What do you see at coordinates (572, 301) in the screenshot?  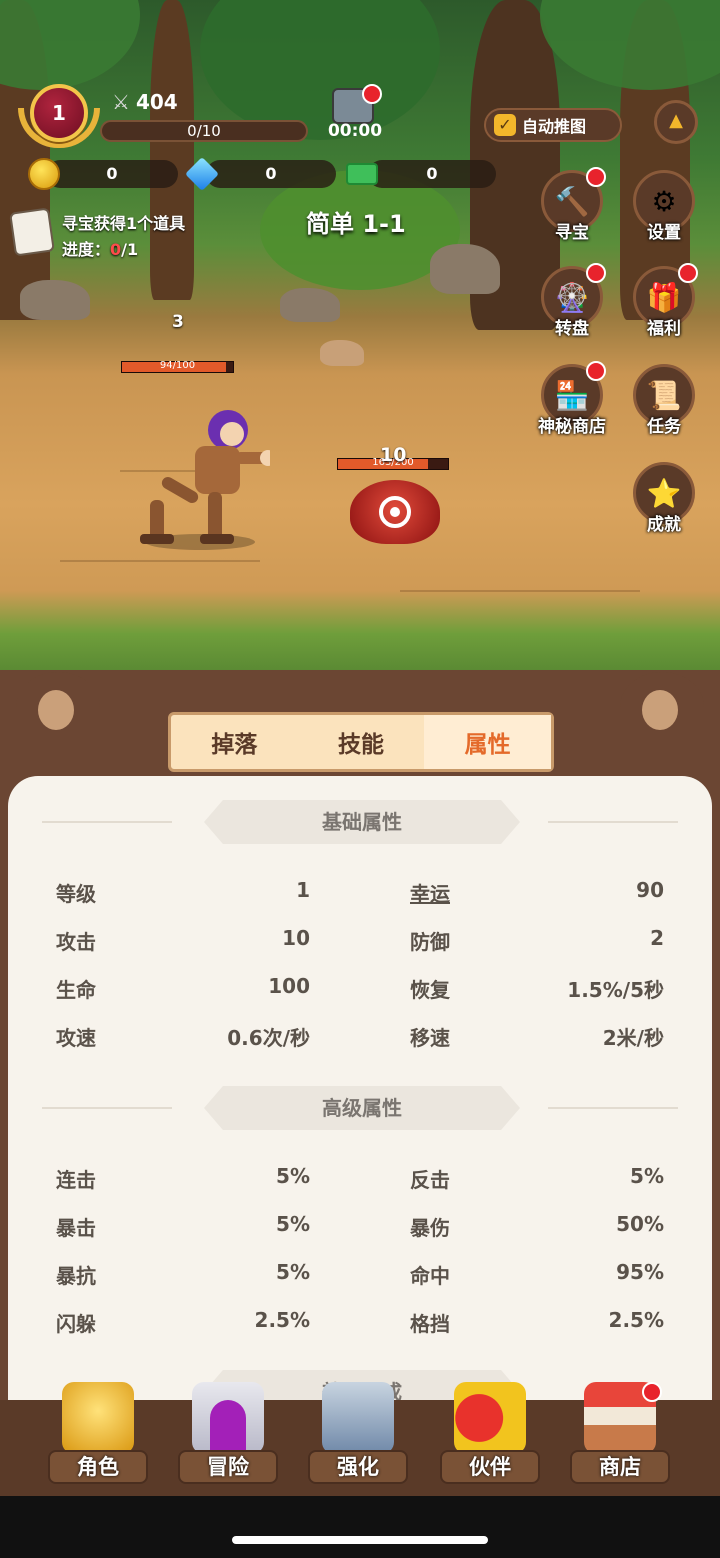 I see `wheel-button: 🎡 转盘` at bounding box center [572, 301].